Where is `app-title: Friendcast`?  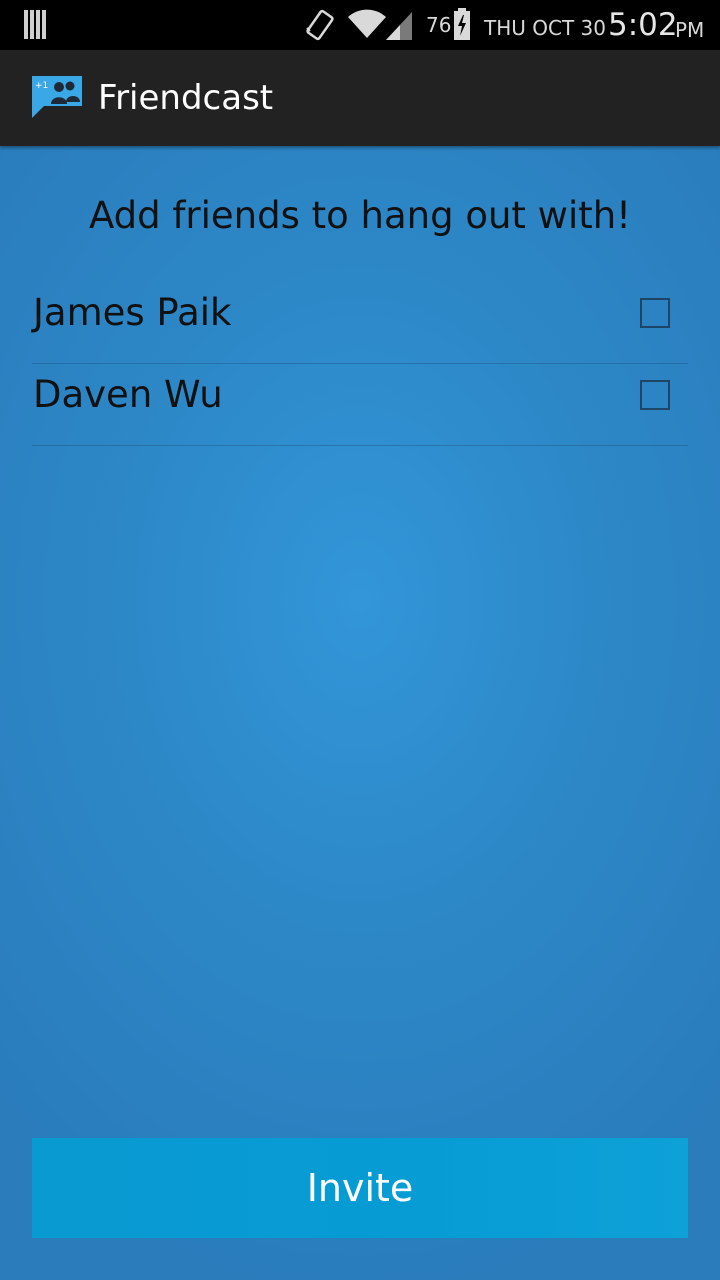
app-title: Friendcast is located at coordinates (186, 98).